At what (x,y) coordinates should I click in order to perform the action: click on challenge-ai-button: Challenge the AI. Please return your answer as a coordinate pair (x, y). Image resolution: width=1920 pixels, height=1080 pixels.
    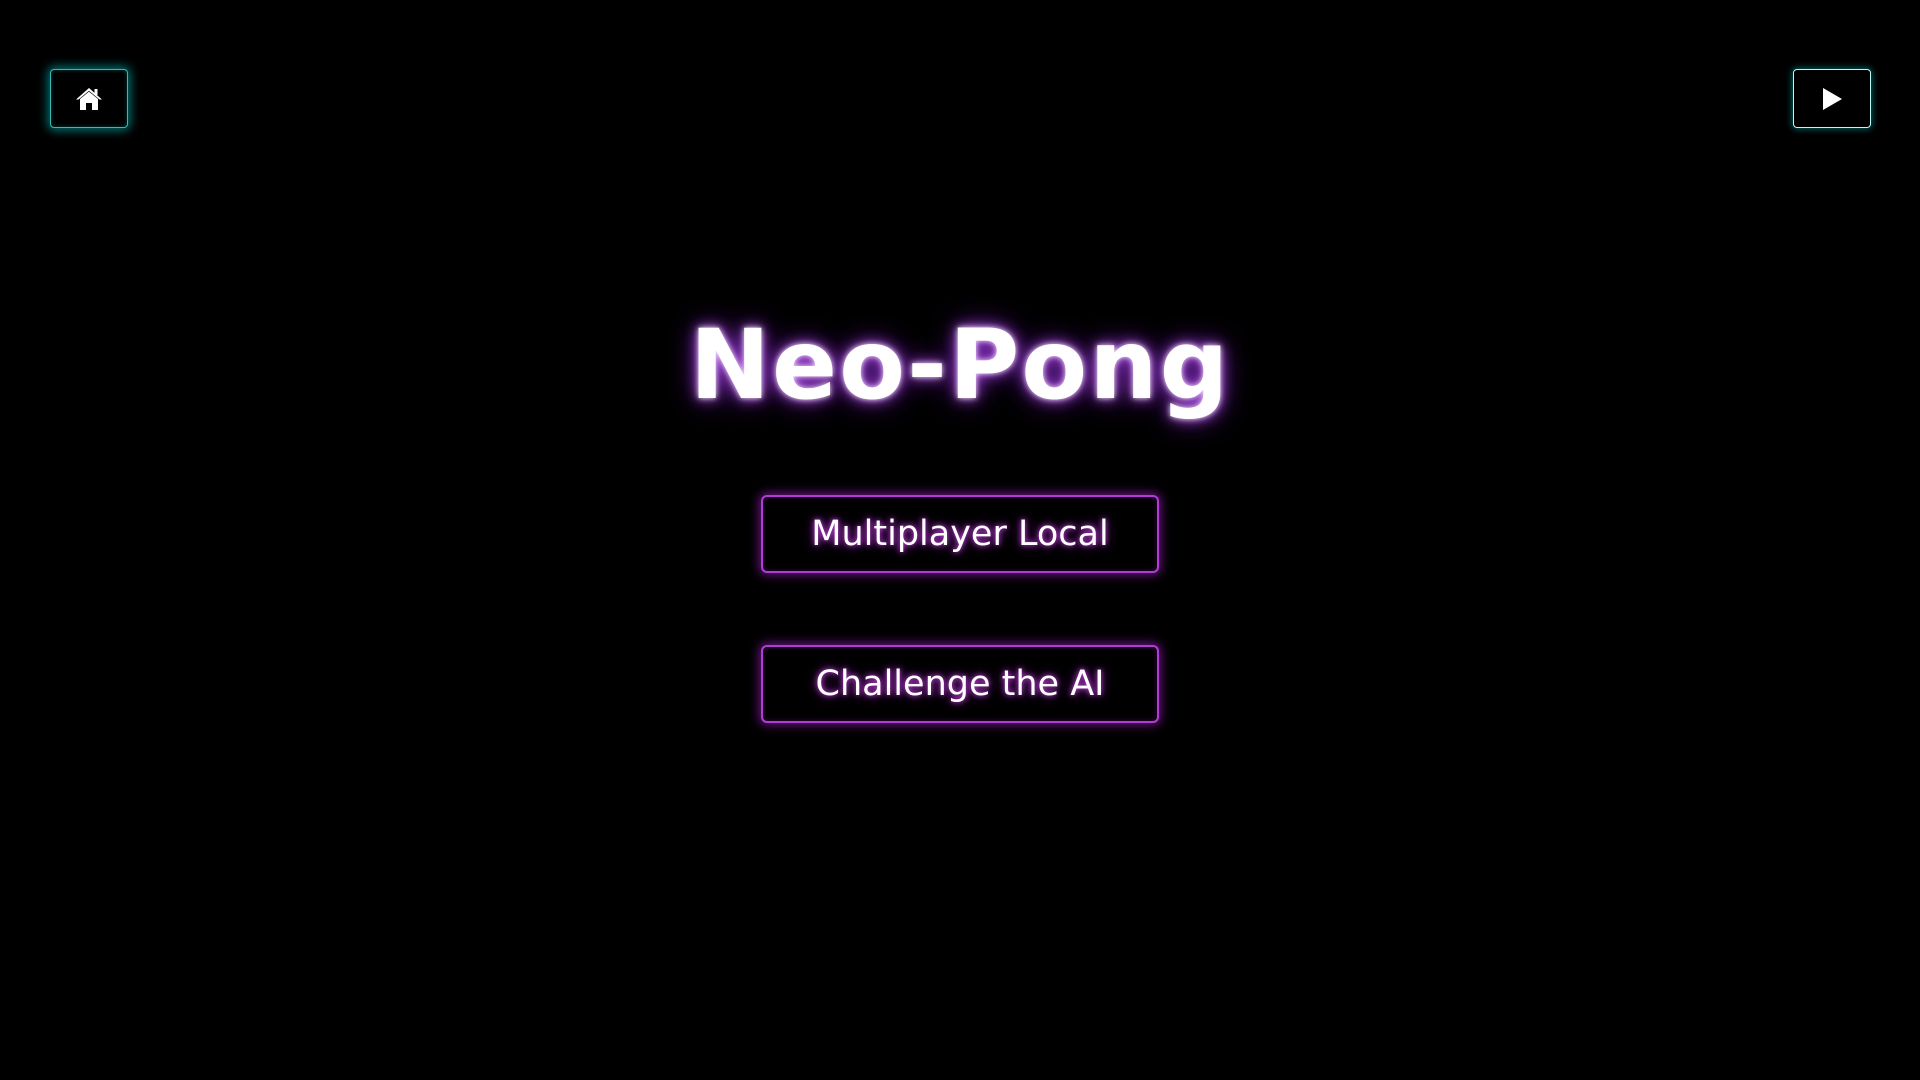
    Looking at the image, I should click on (960, 684).